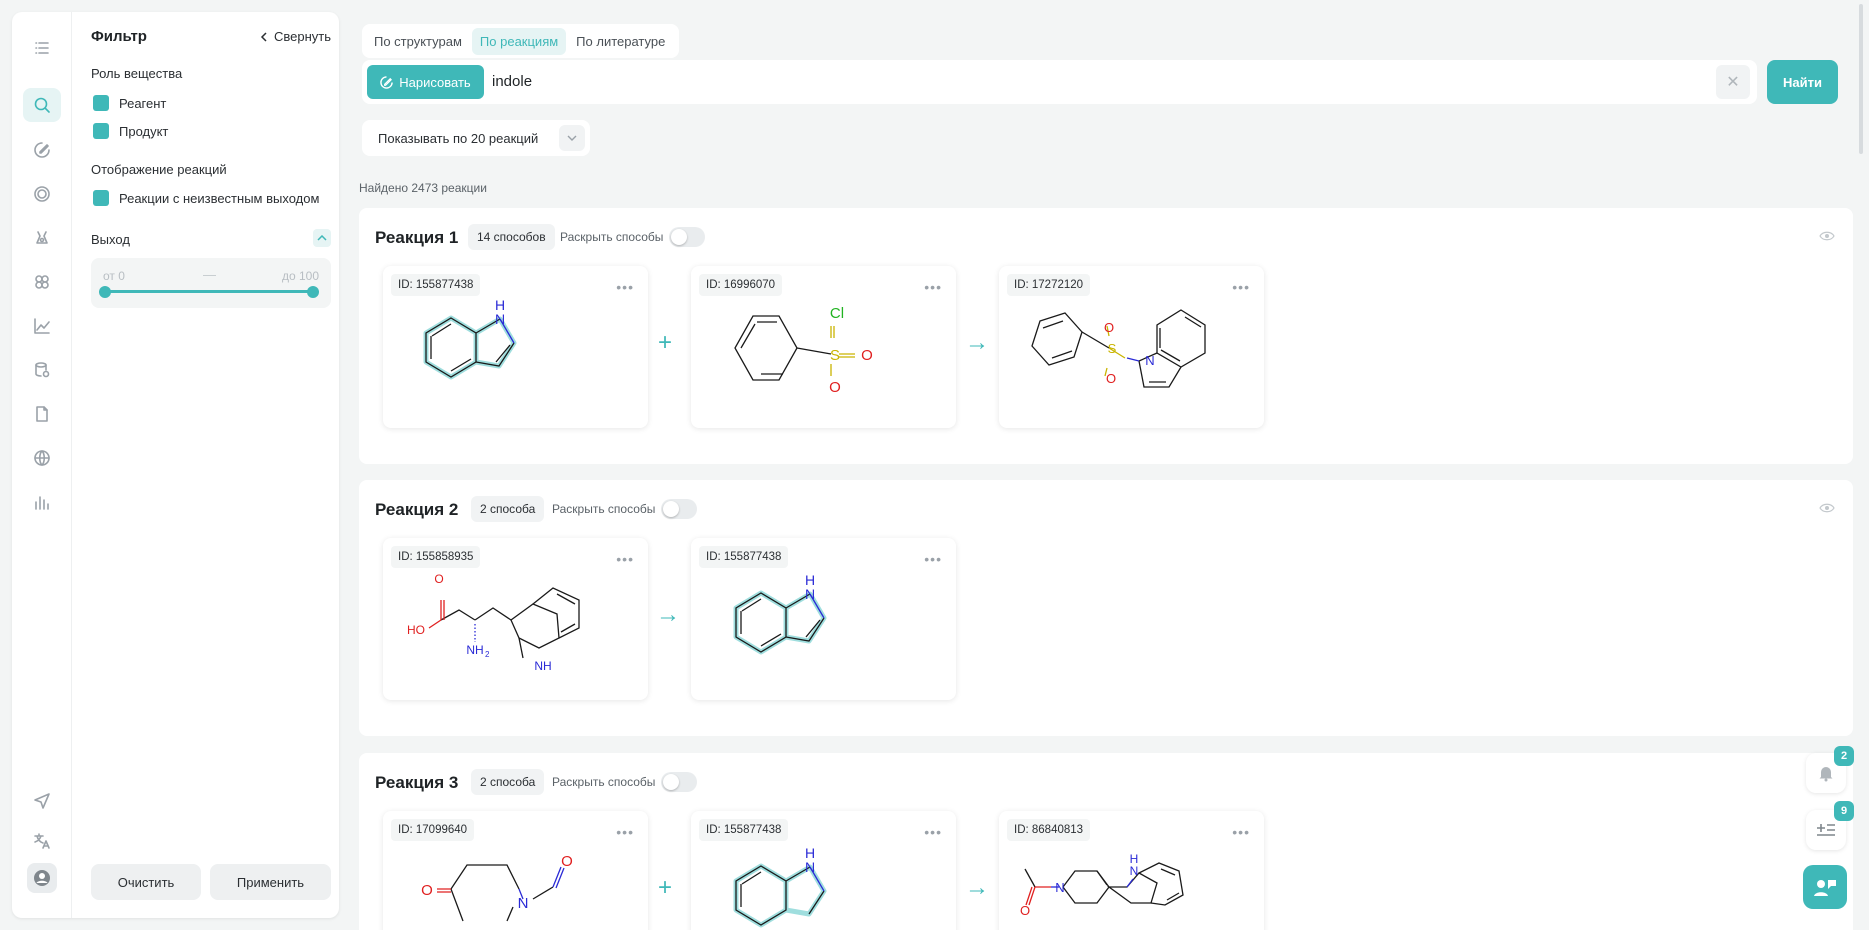 The image size is (1869, 930). Describe the element at coordinates (206, 198) in the screenshot. I see `checkbox-unknown-yield: Реакции с неизвестным выходом` at that location.